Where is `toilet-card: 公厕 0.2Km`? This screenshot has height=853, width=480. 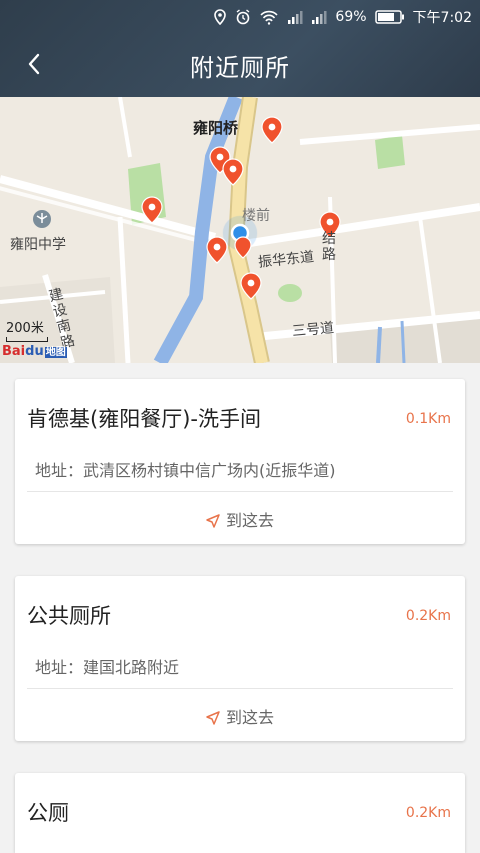 toilet-card: 公厕 0.2Km is located at coordinates (240, 813).